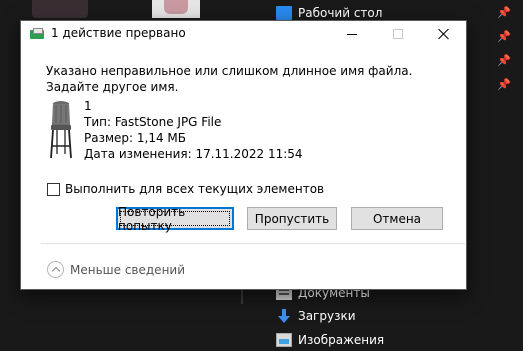 This screenshot has height=351, width=523. Describe the element at coordinates (38, 34) in the screenshot. I see `file-operation-icon` at that location.